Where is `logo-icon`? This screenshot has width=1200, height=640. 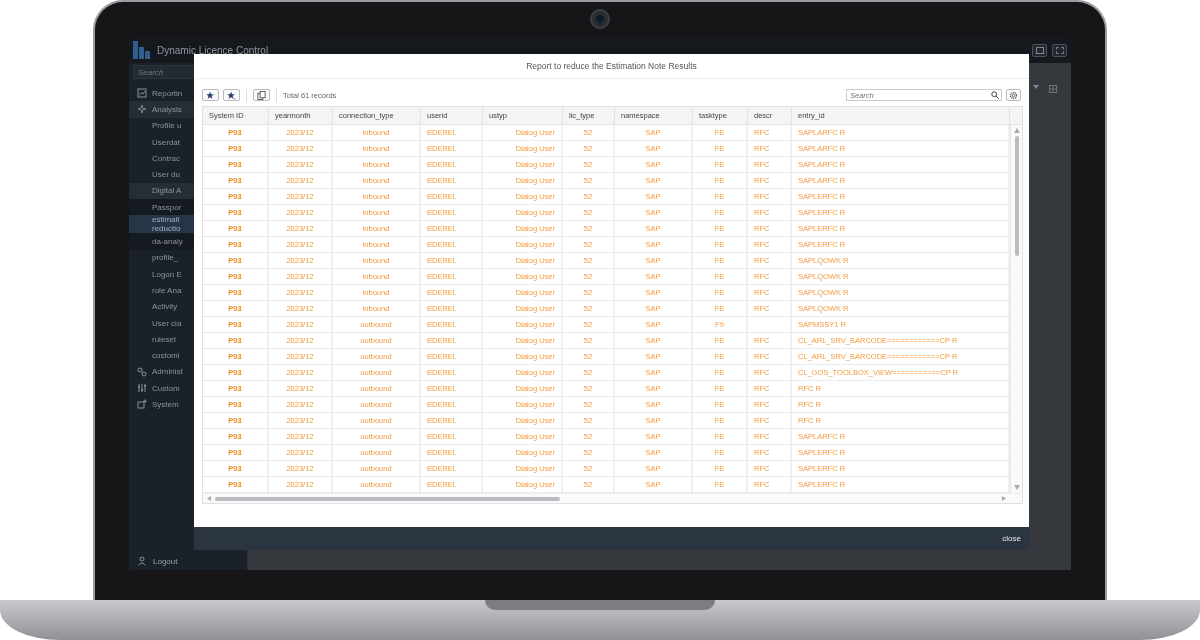 logo-icon is located at coordinates (142, 50).